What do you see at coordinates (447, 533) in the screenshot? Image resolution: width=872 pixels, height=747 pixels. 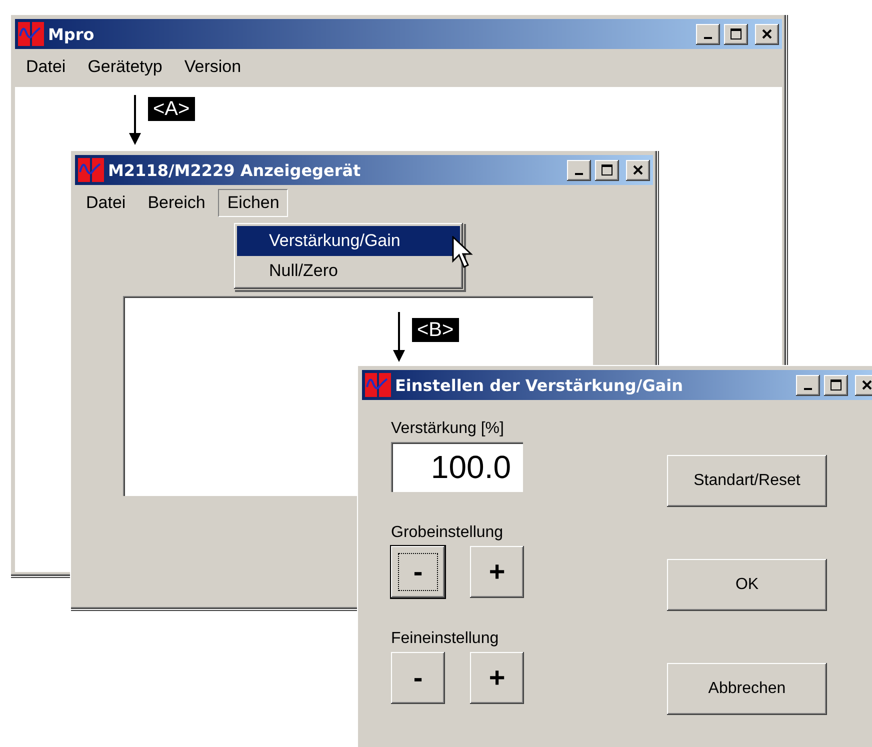 I see `coarse-label: Grobeinstellung` at bounding box center [447, 533].